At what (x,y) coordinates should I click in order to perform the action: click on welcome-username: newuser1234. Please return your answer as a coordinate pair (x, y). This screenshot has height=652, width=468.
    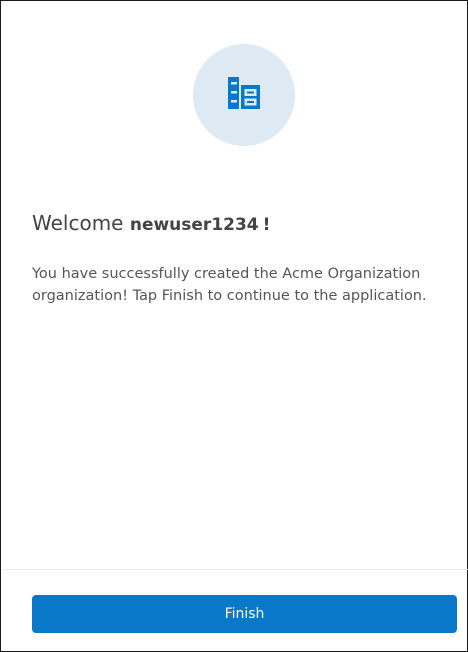
    Looking at the image, I should click on (194, 225).